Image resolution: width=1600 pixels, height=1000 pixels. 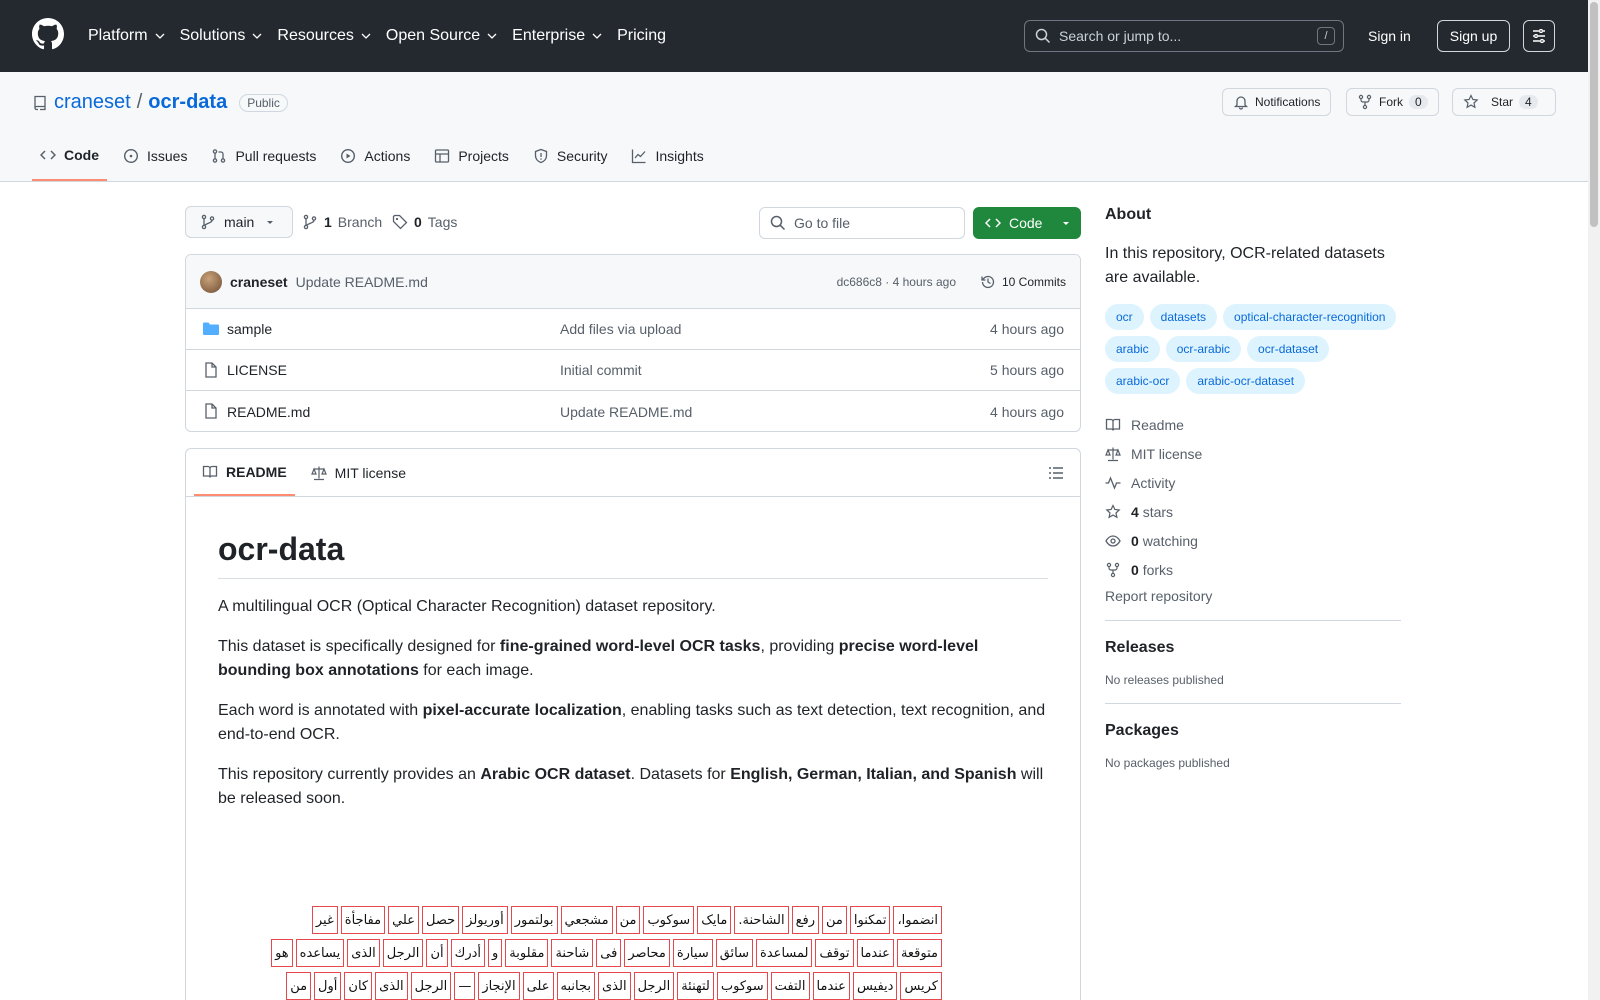 I want to click on word-bounding-box: انضموا،, so click(x=917, y=920).